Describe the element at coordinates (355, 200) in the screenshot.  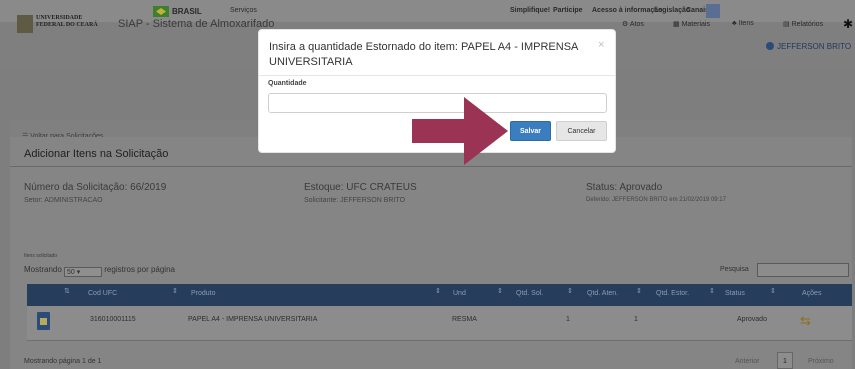
I see `solicitante-text: Solicitante: JEFFERSON BRITO` at that location.